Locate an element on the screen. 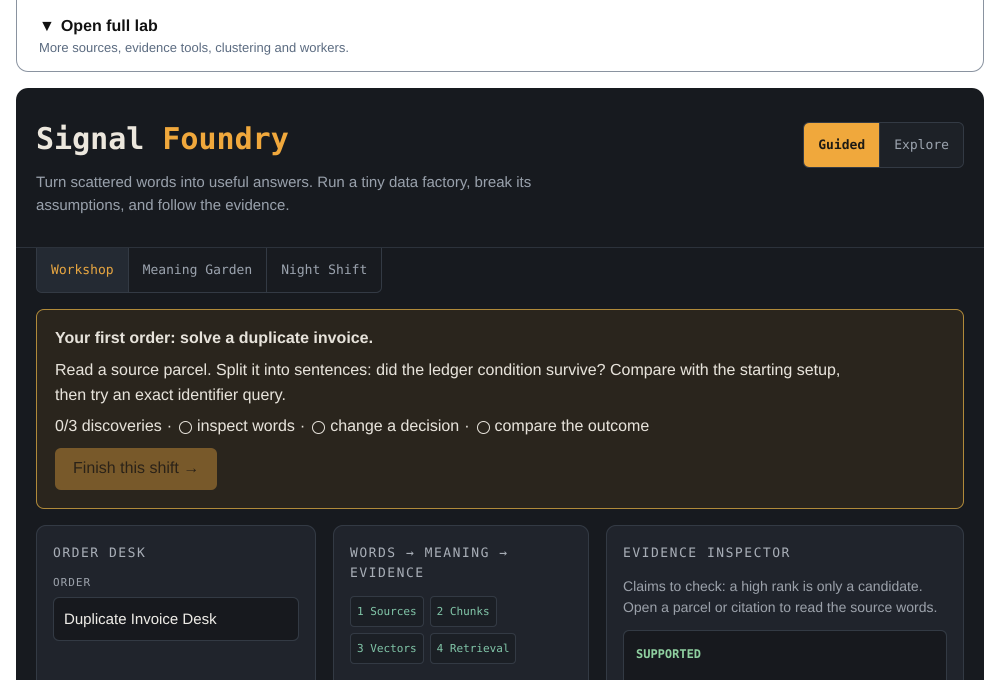  stage-chip: 2 Chunks is located at coordinates (463, 611).